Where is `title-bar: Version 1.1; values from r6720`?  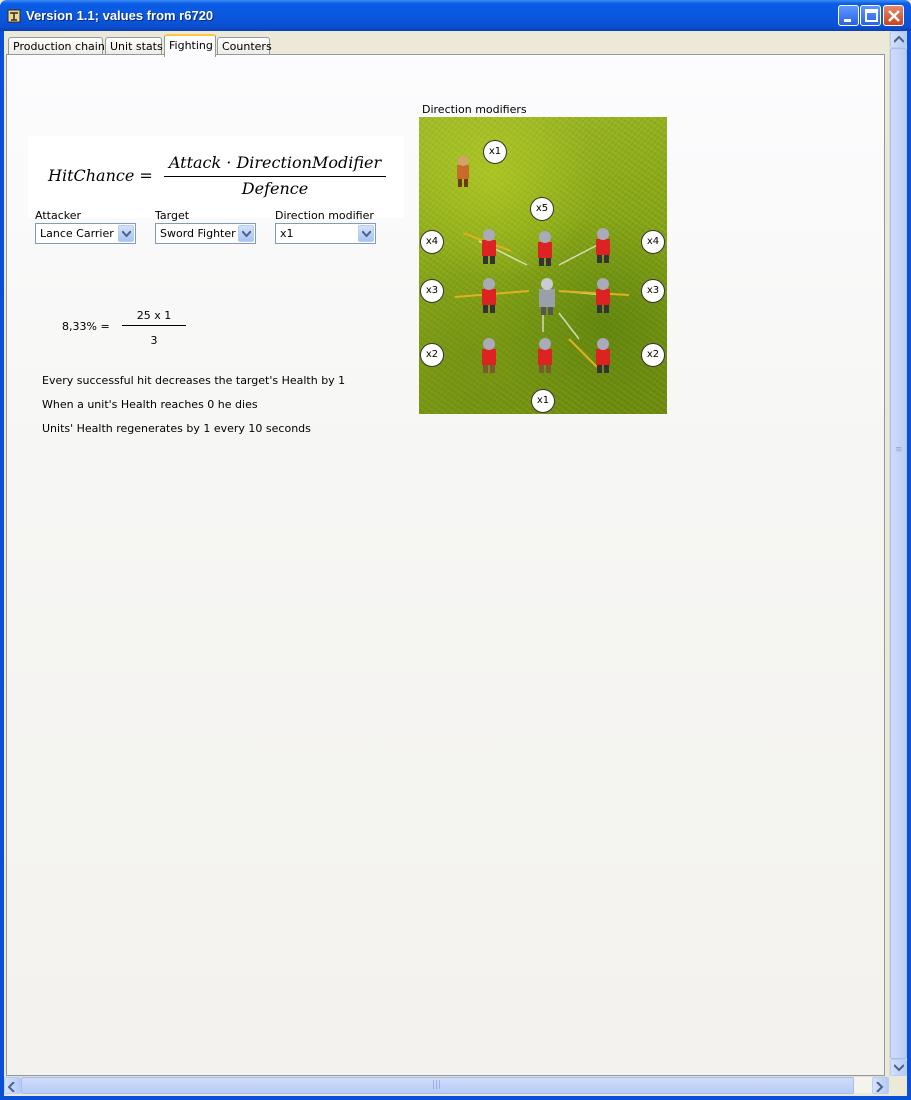 title-bar: Version 1.1; values from r6720 is located at coordinates (455, 15).